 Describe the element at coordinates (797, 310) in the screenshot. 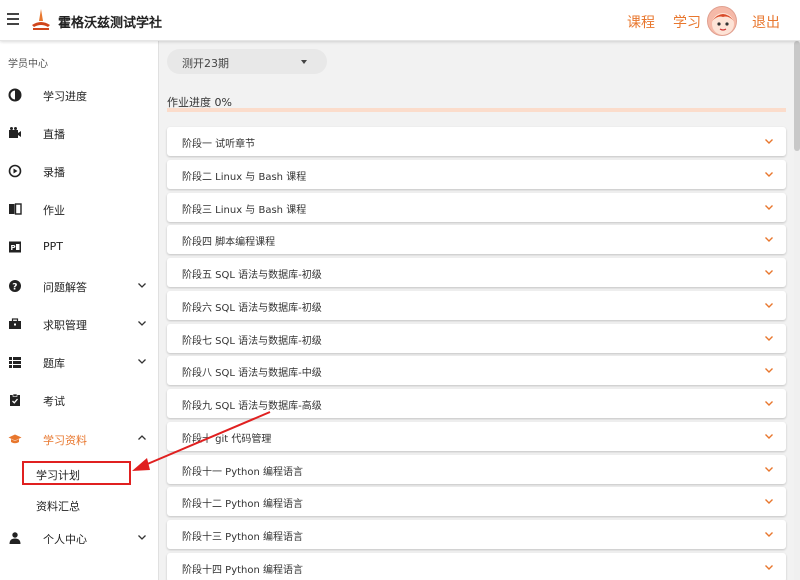

I see `scrollbar` at that location.